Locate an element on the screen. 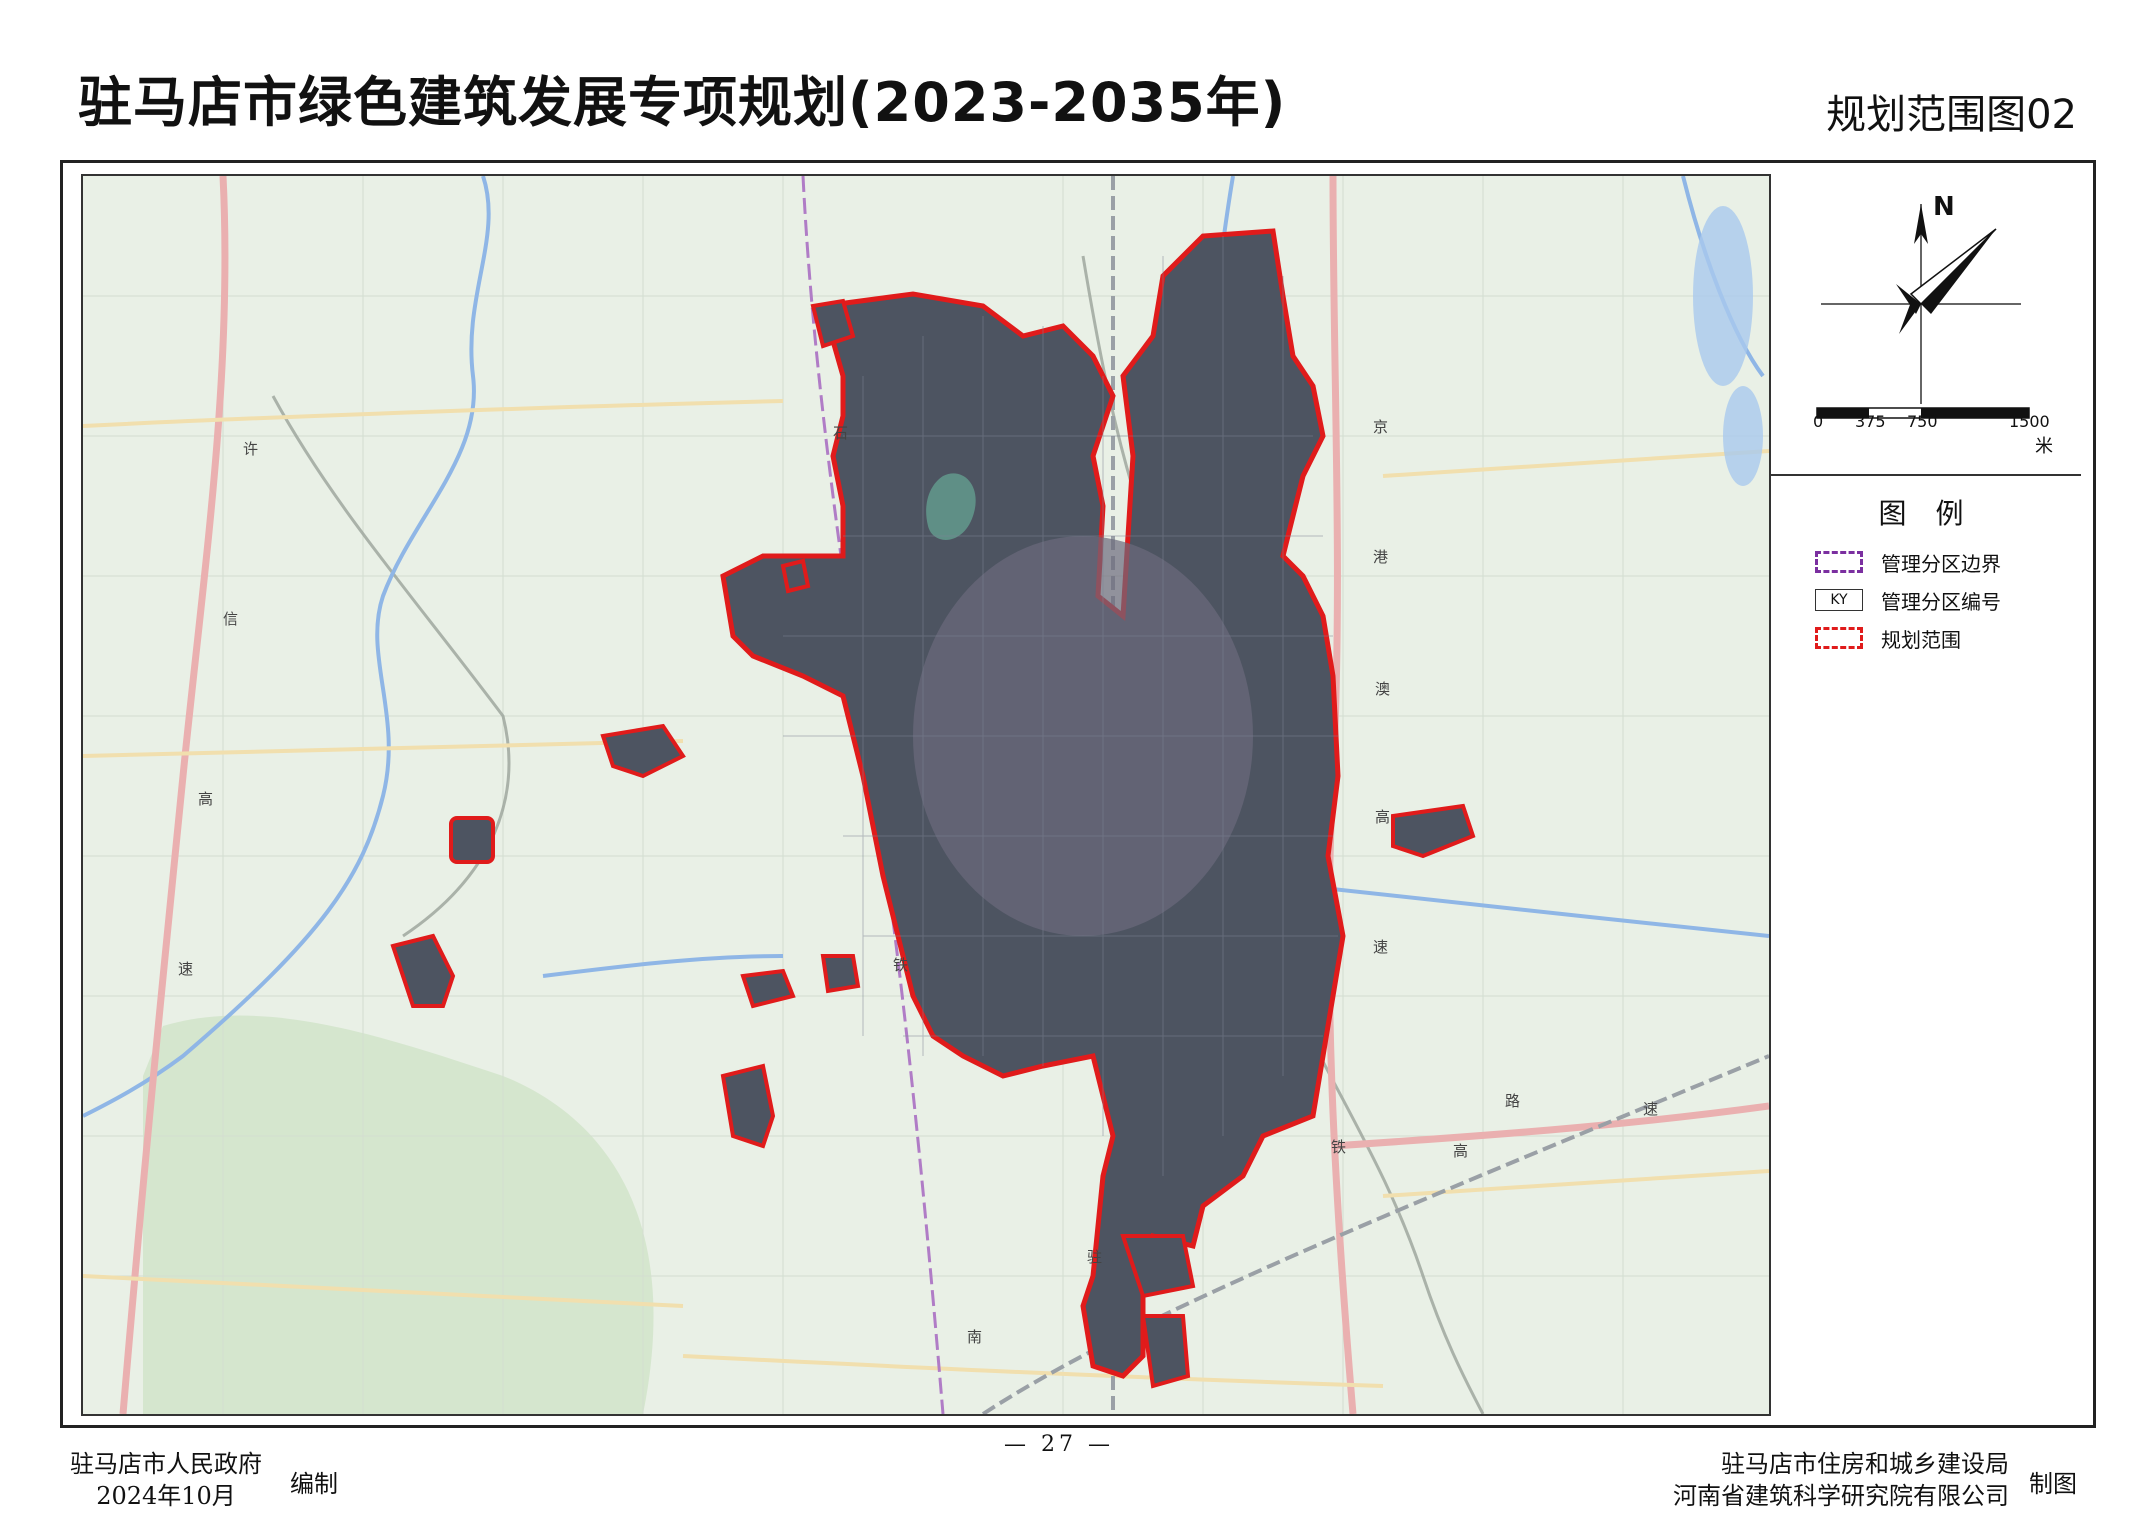  road-label: 石 is located at coordinates (841, 433).